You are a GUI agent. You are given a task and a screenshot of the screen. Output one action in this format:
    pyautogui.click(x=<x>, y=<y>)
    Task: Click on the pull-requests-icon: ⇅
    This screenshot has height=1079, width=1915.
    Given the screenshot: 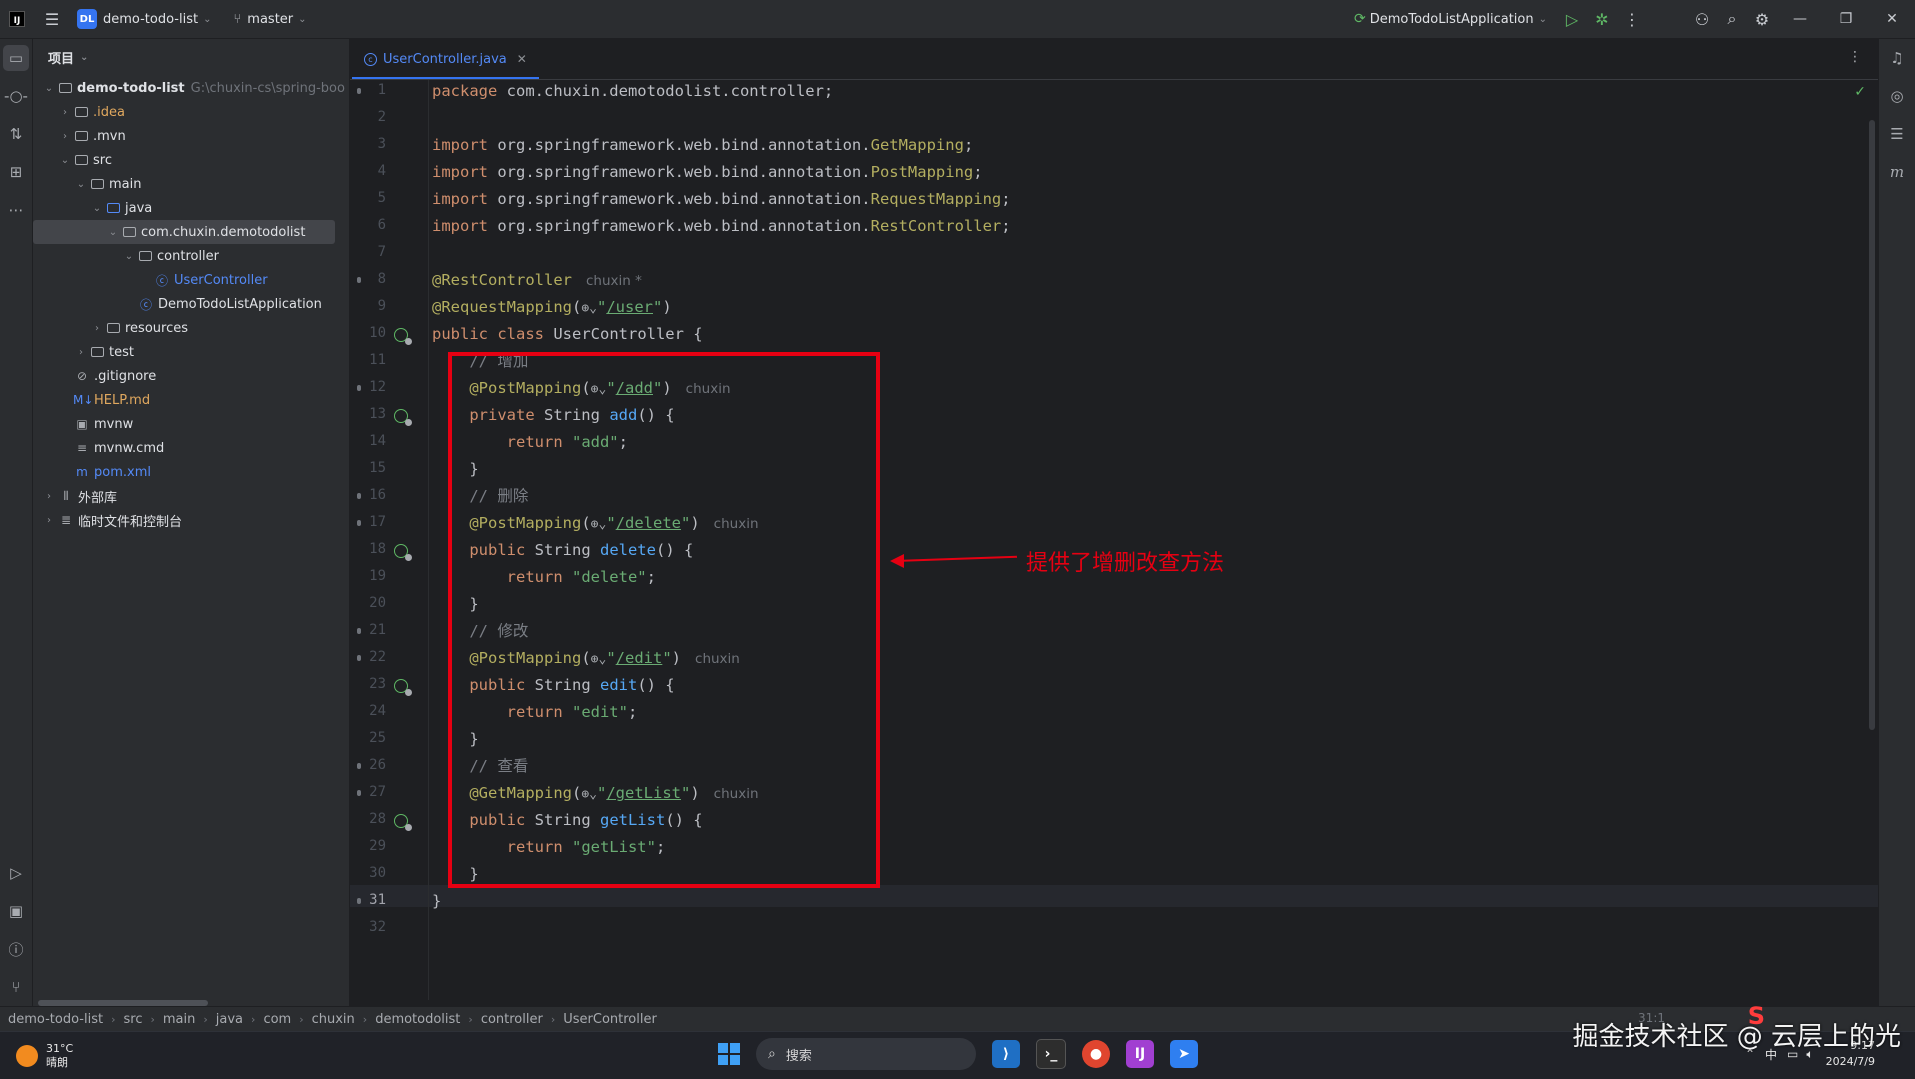 What is the action you would take?
    pyautogui.click(x=16, y=134)
    